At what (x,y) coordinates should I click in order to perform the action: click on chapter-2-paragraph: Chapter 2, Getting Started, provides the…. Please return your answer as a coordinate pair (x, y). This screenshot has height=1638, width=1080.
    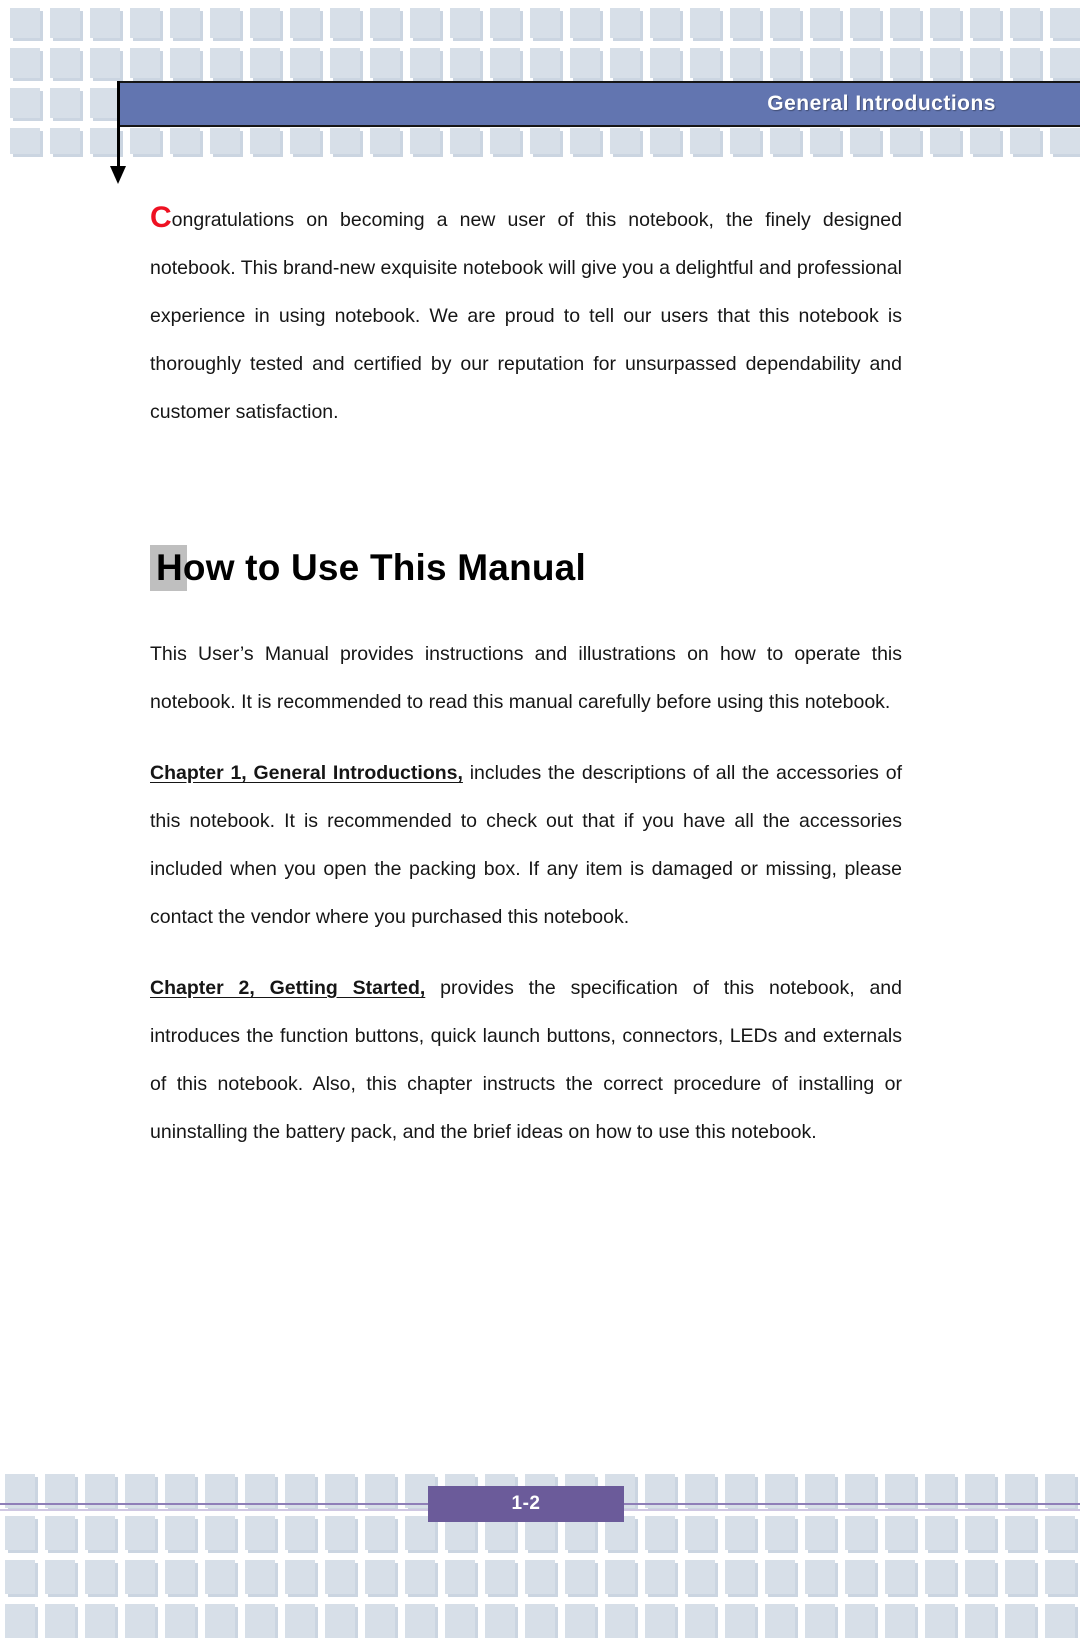
    Looking at the image, I should click on (526, 1060).